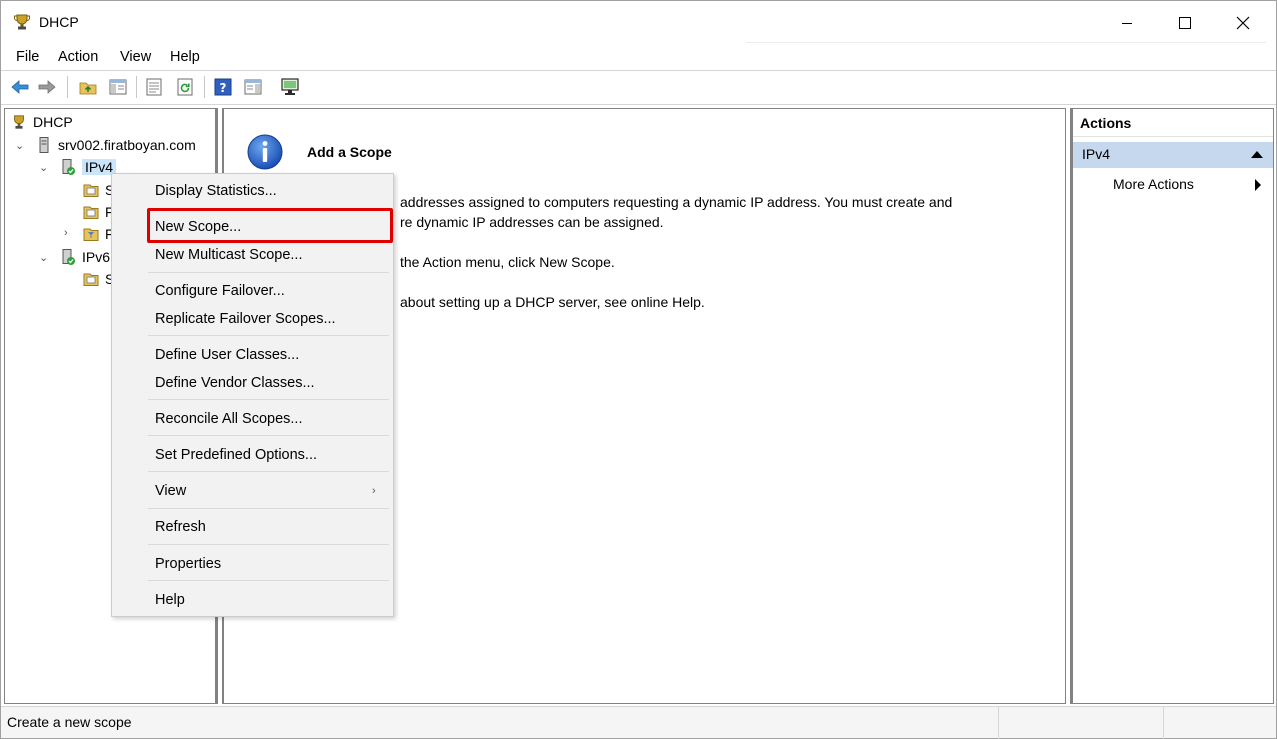 The image size is (1277, 739). What do you see at coordinates (170, 491) in the screenshot?
I see `menu-item-view: View` at bounding box center [170, 491].